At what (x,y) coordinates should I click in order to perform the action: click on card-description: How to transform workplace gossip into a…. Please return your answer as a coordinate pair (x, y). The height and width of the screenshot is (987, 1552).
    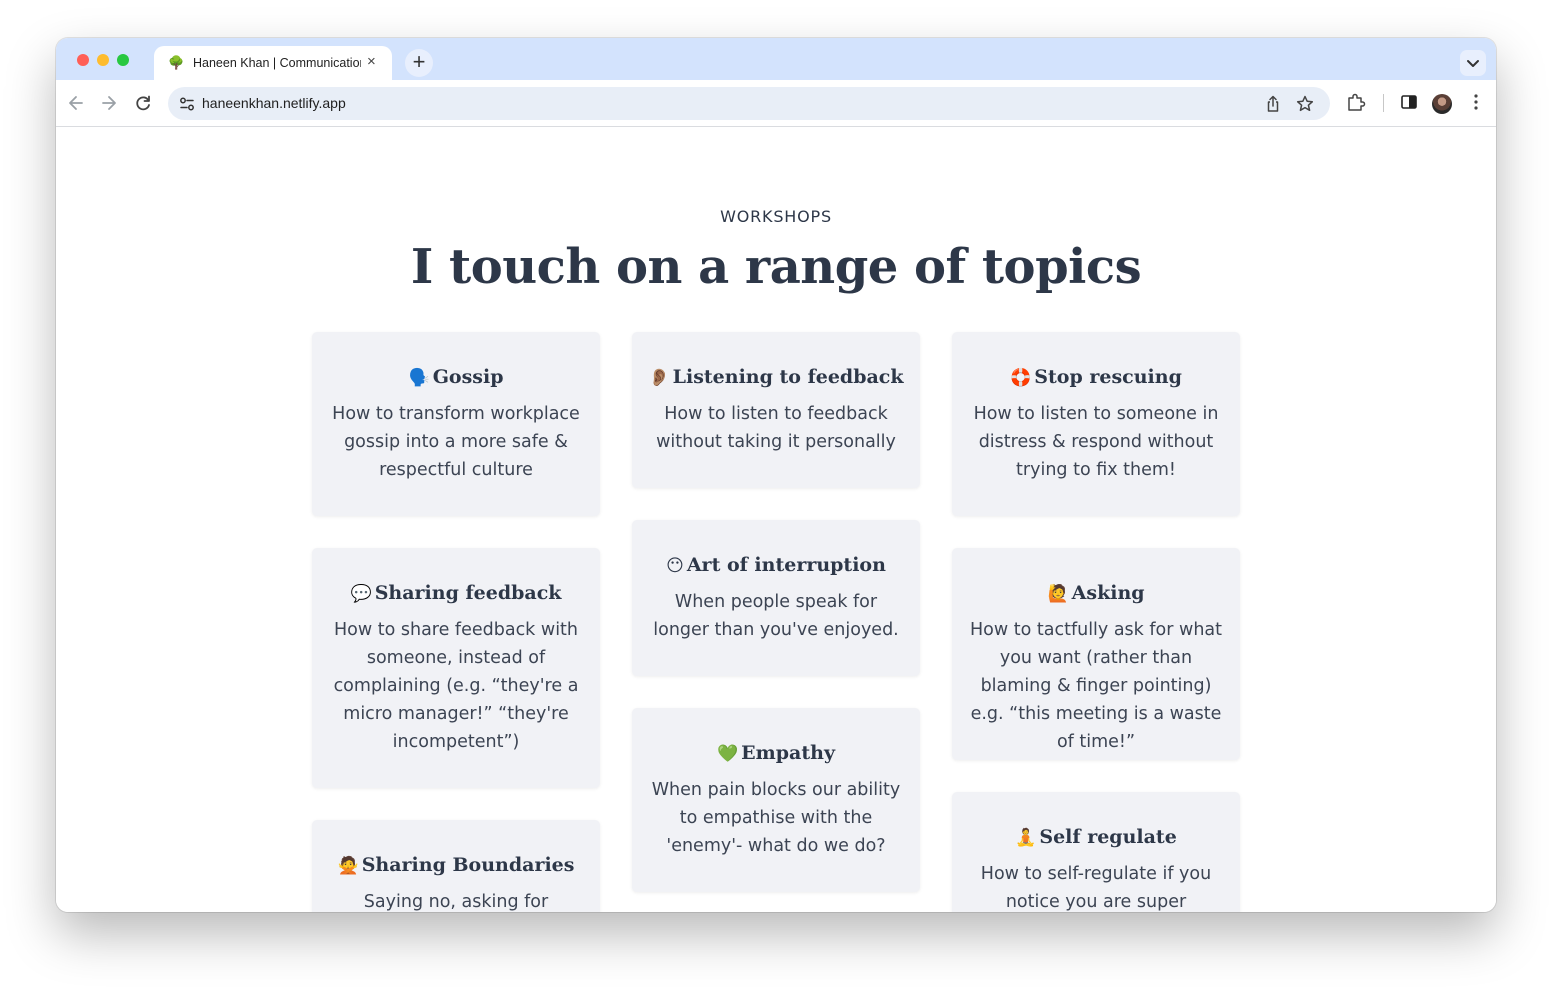
    Looking at the image, I should click on (456, 442).